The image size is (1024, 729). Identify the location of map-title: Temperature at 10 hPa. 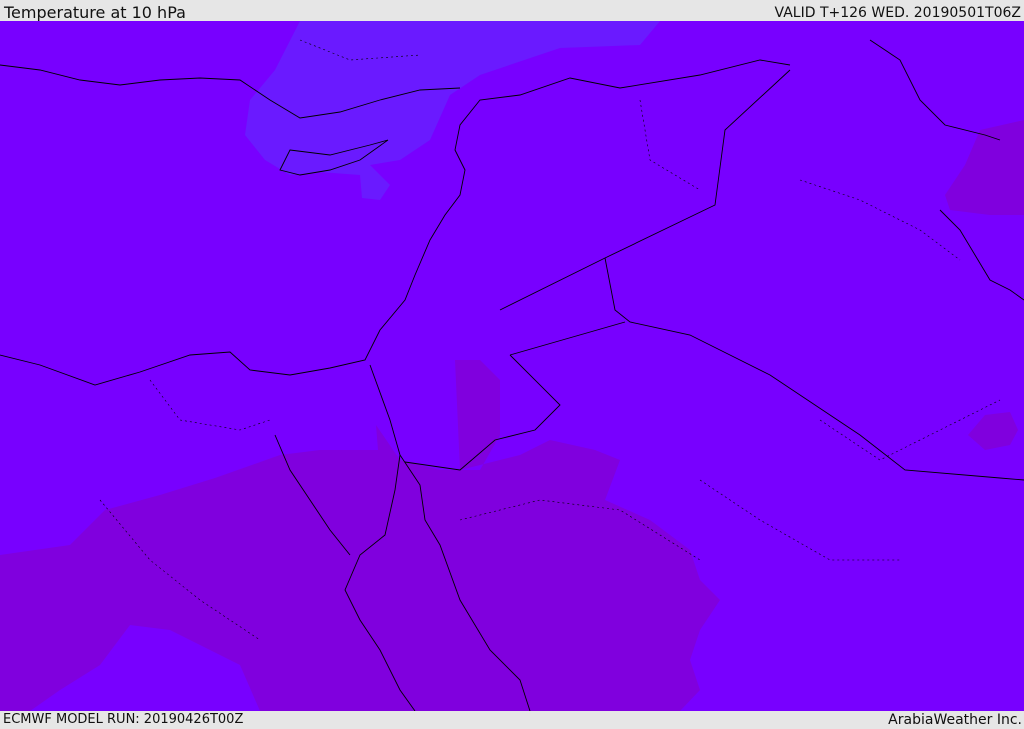
(95, 12).